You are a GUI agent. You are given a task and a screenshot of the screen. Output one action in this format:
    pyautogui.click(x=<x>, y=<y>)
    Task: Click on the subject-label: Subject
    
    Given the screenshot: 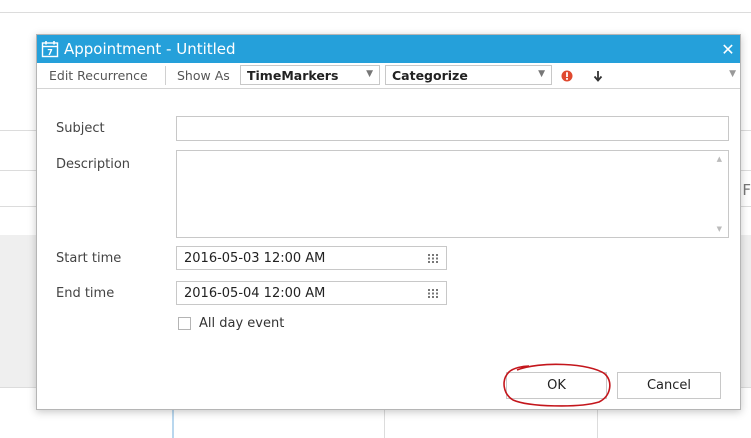 What is the action you would take?
    pyautogui.click(x=80, y=128)
    